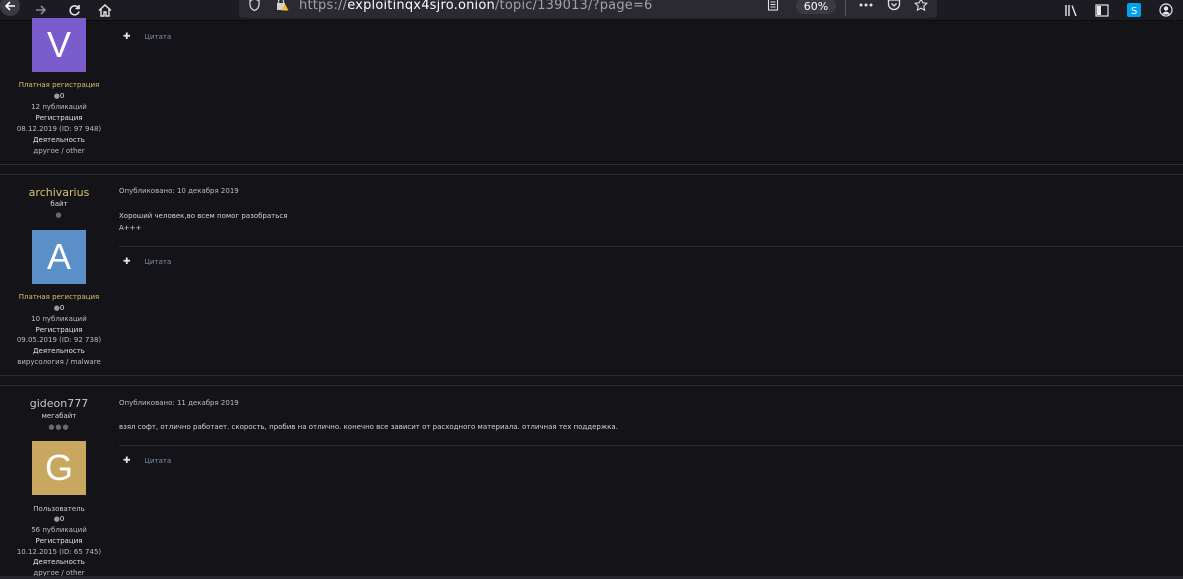  I want to click on published-date: Опубликовано: 10 декабря 2019, so click(179, 191).